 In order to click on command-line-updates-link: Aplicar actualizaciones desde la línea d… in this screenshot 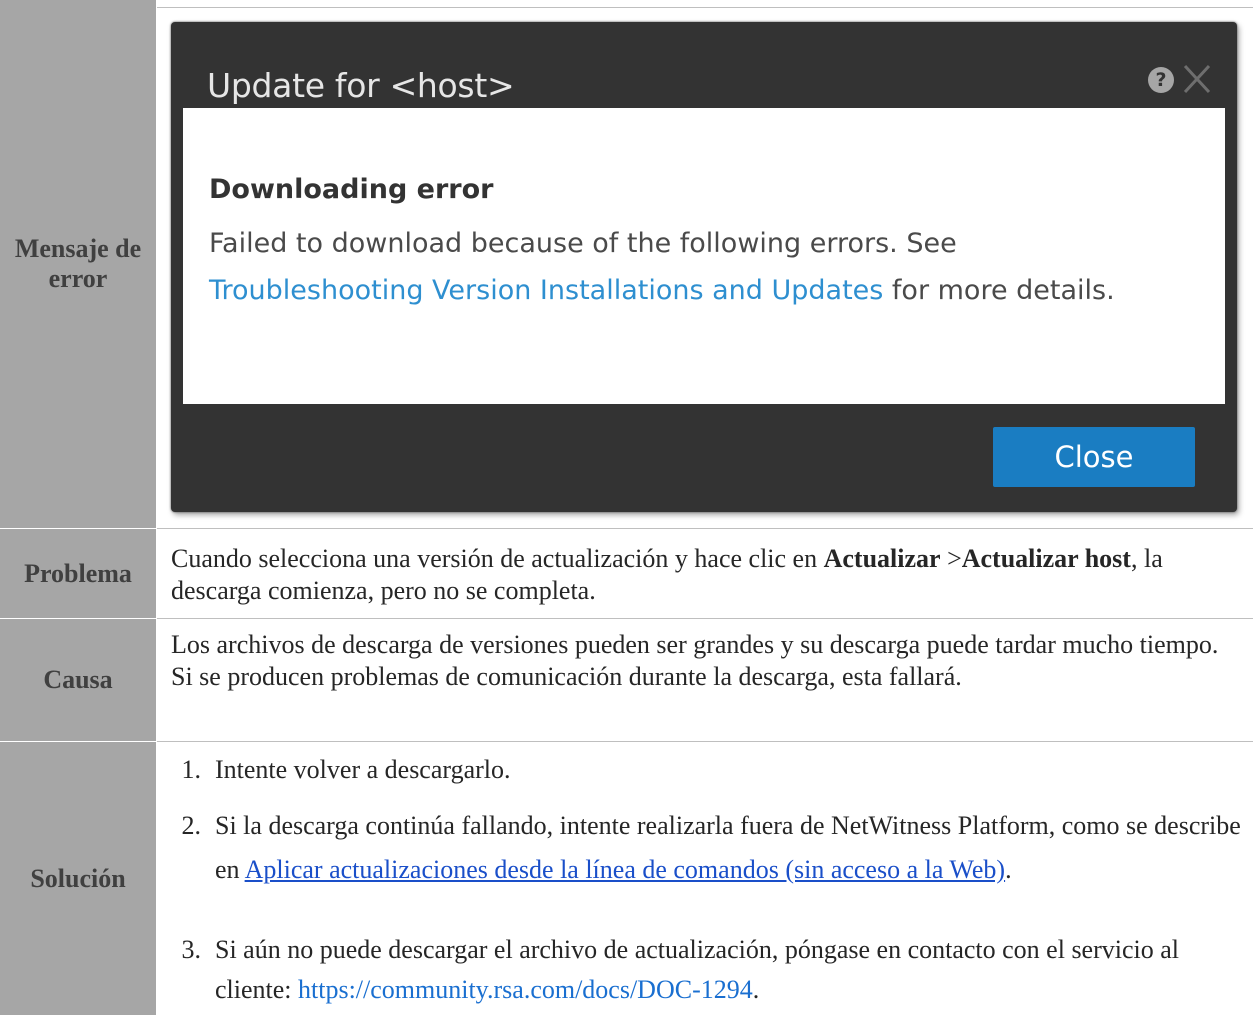, I will do `click(625, 869)`.